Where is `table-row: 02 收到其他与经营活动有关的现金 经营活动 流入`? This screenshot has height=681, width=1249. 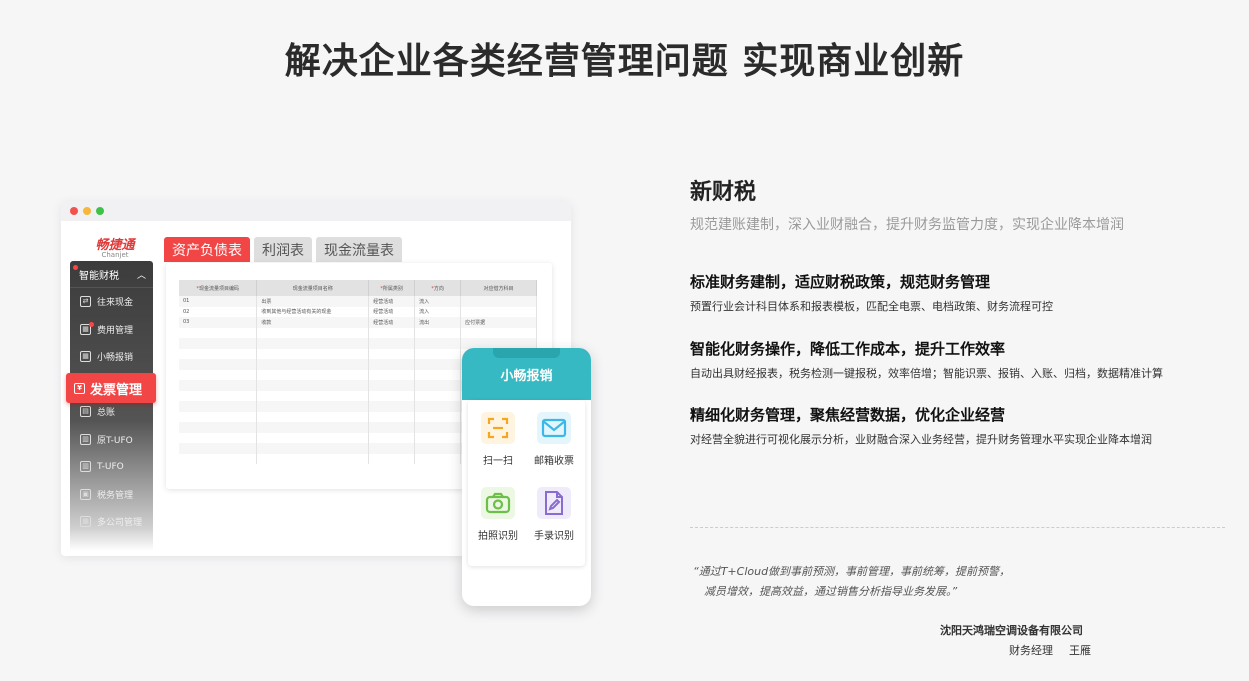 table-row: 02 收到其他与经营活动有关的现金 经营活动 流入 is located at coordinates (358, 311).